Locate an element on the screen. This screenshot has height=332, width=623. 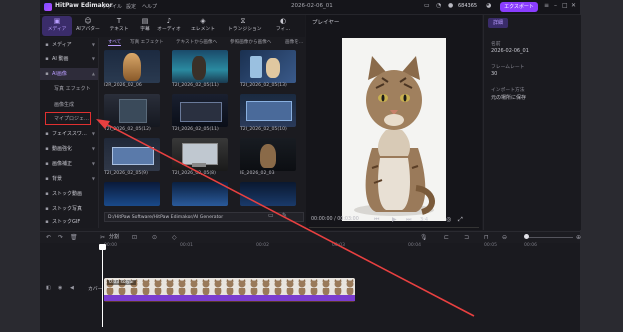
zoom-slider is located at coordinates (550, 237).